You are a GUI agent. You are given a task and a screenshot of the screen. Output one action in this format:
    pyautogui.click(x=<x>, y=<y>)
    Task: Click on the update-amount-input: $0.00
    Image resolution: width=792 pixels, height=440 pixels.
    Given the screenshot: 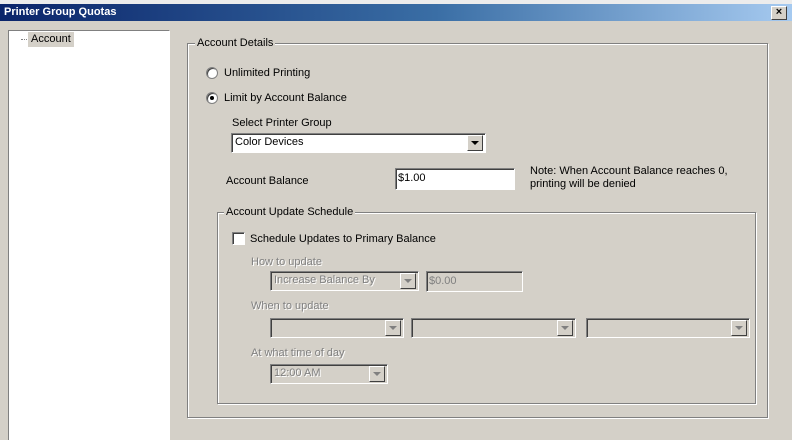 What is the action you would take?
    pyautogui.click(x=474, y=281)
    